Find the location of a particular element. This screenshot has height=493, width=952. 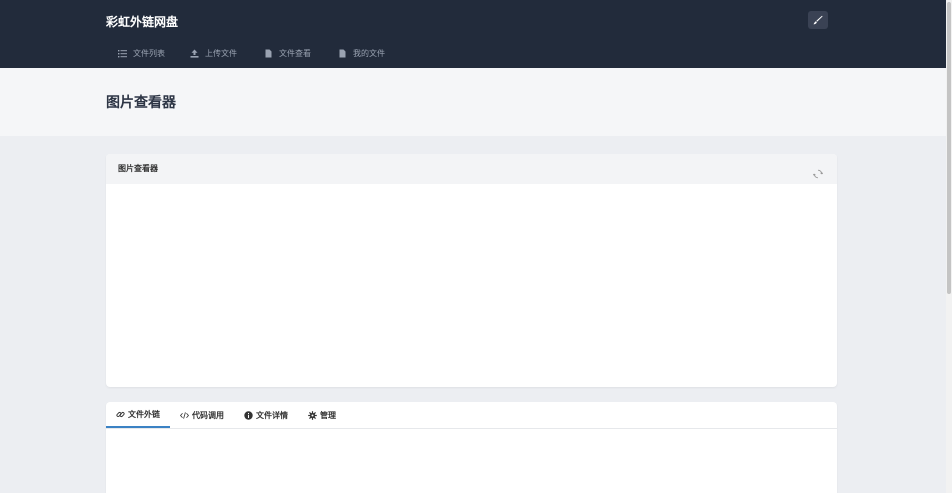

theme-toggle-button is located at coordinates (818, 20).